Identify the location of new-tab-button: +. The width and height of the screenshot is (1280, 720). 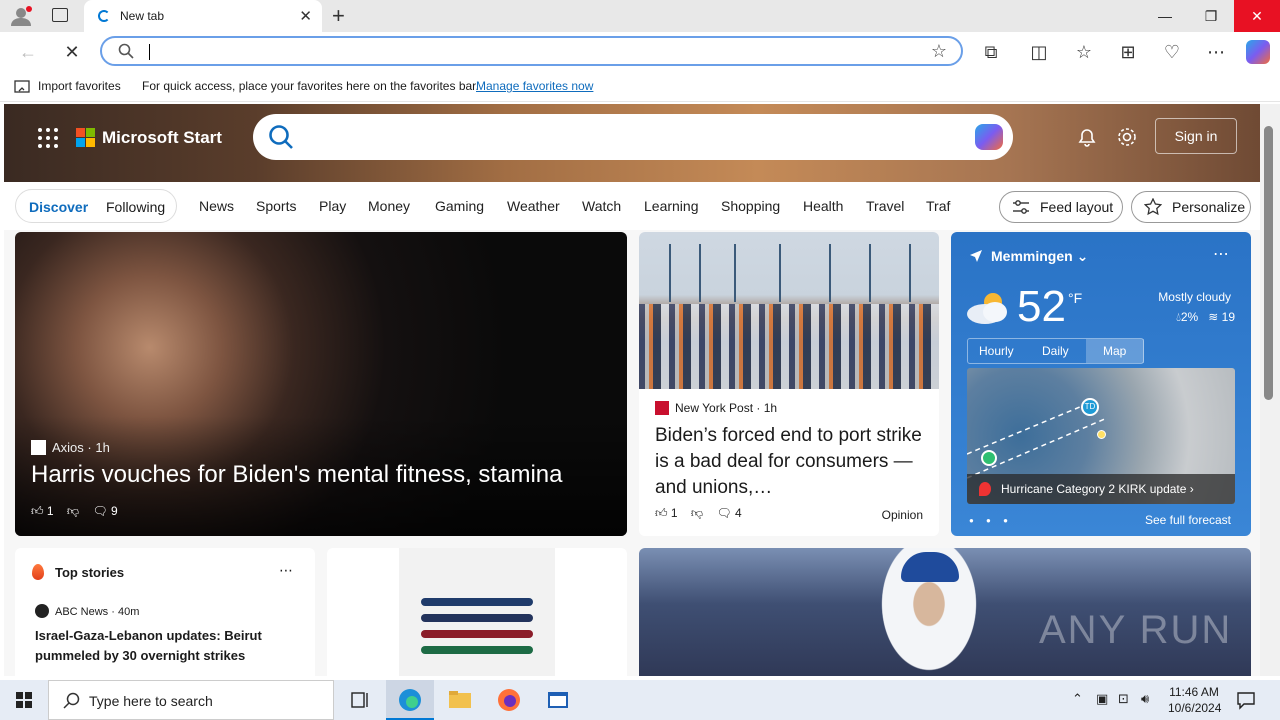
(338, 16).